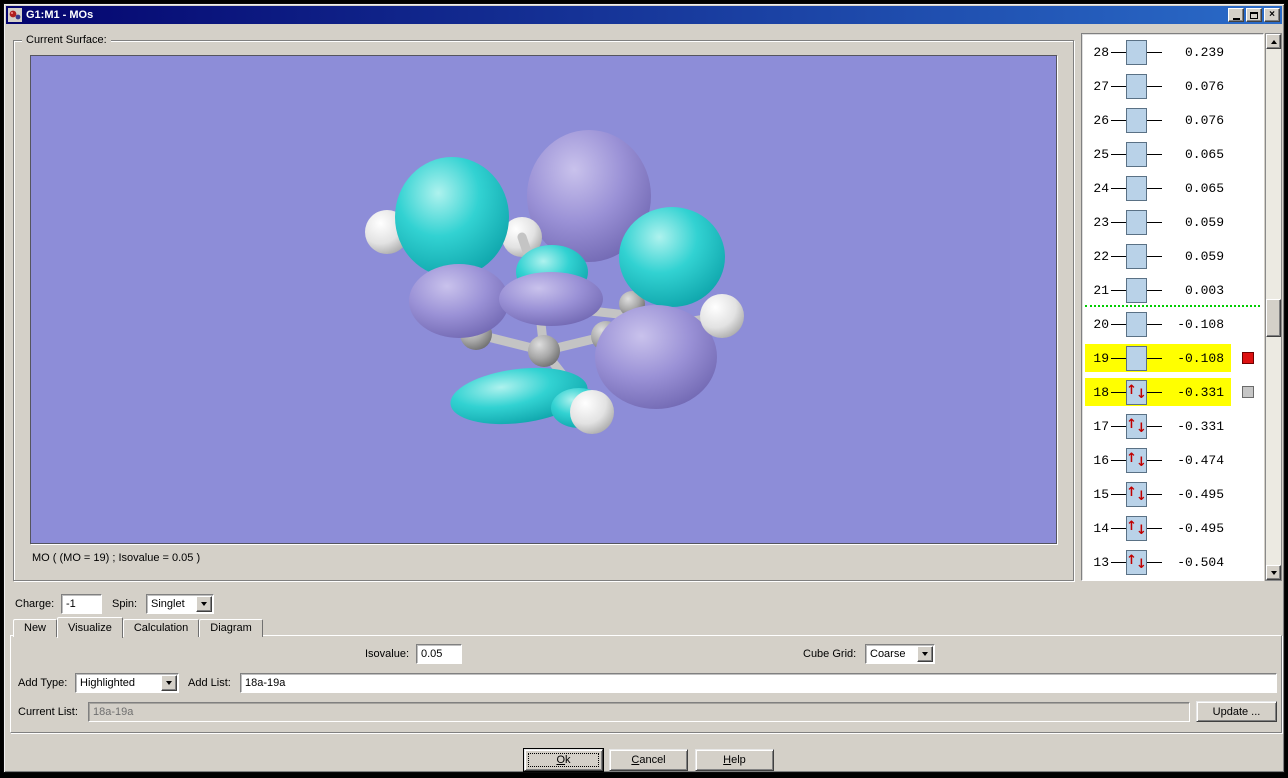 This screenshot has height=778, width=1288. I want to click on maximize-button, so click(1254, 15).